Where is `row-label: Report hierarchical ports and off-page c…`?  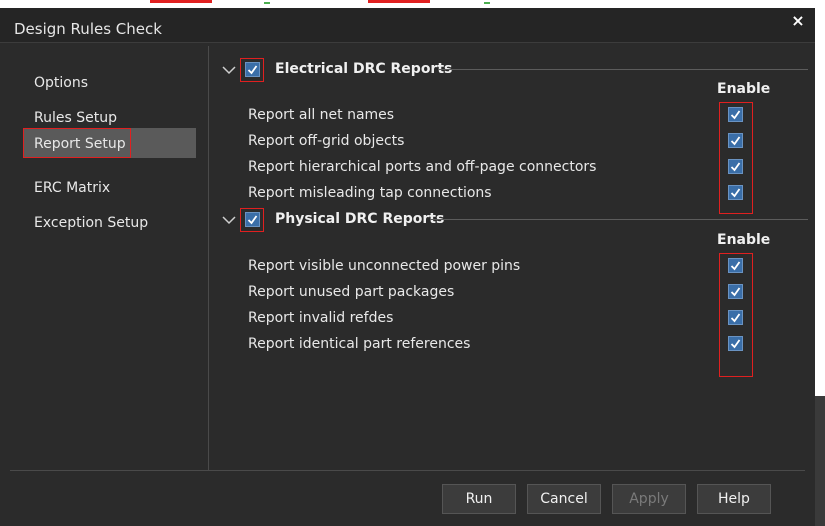
row-label: Report hierarchical ports and off-page c… is located at coordinates (422, 167).